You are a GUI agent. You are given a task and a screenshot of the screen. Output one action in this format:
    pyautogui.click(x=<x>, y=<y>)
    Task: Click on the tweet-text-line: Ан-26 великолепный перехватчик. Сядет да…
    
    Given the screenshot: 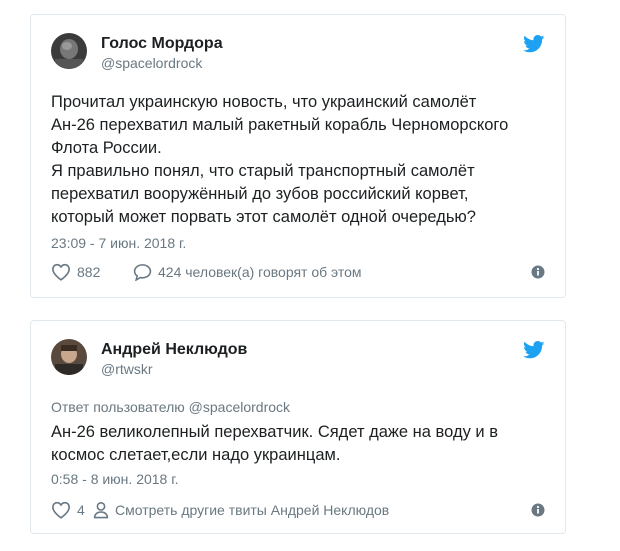 What is the action you would take?
    pyautogui.click(x=274, y=432)
    